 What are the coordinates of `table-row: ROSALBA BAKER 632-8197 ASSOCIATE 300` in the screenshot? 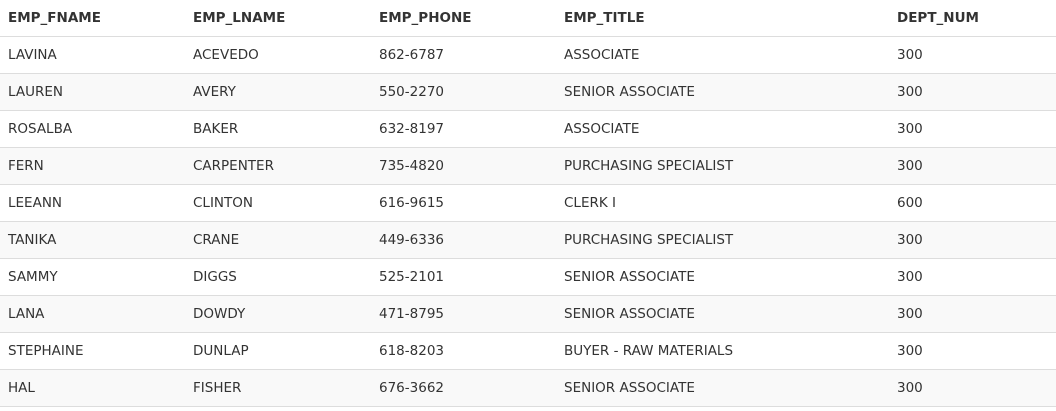 It's located at (528, 129).